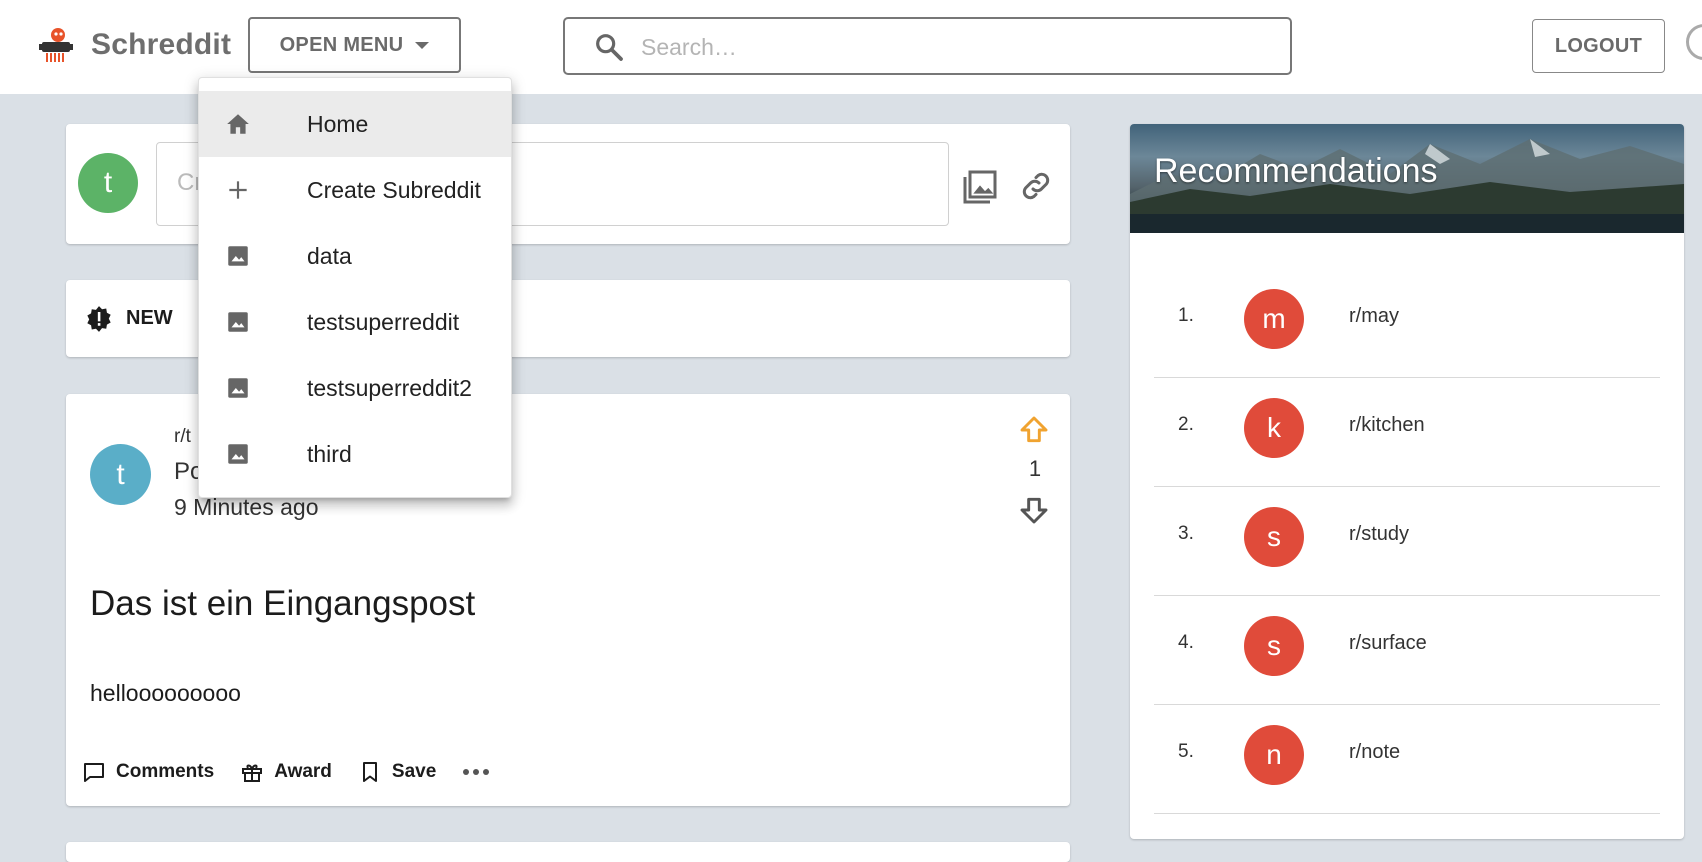  What do you see at coordinates (182, 437) in the screenshot?
I see `post-subreddit: r/t` at bounding box center [182, 437].